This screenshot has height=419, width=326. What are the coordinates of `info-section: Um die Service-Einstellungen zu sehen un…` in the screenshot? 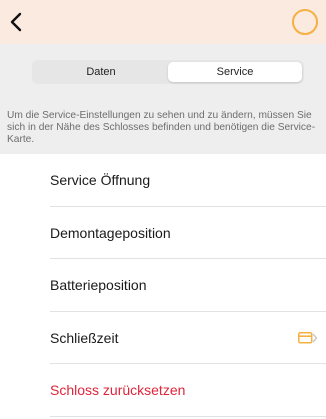 It's located at (163, 128).